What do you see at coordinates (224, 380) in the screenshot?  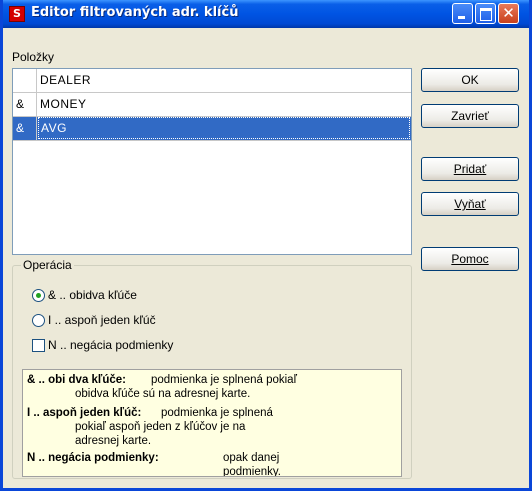 I see `help-and-text1: podmienka je splnená pokiaľ` at bounding box center [224, 380].